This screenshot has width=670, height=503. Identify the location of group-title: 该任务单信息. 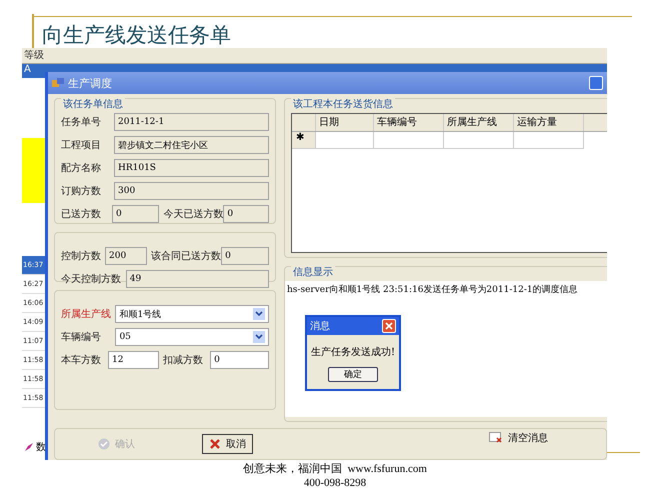
(93, 104).